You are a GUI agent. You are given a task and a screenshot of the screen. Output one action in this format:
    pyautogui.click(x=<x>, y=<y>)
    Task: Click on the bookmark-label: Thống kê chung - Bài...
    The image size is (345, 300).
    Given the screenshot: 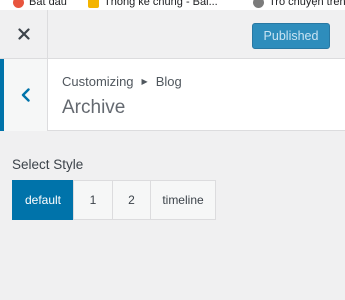 What is the action you would take?
    pyautogui.click(x=161, y=4)
    